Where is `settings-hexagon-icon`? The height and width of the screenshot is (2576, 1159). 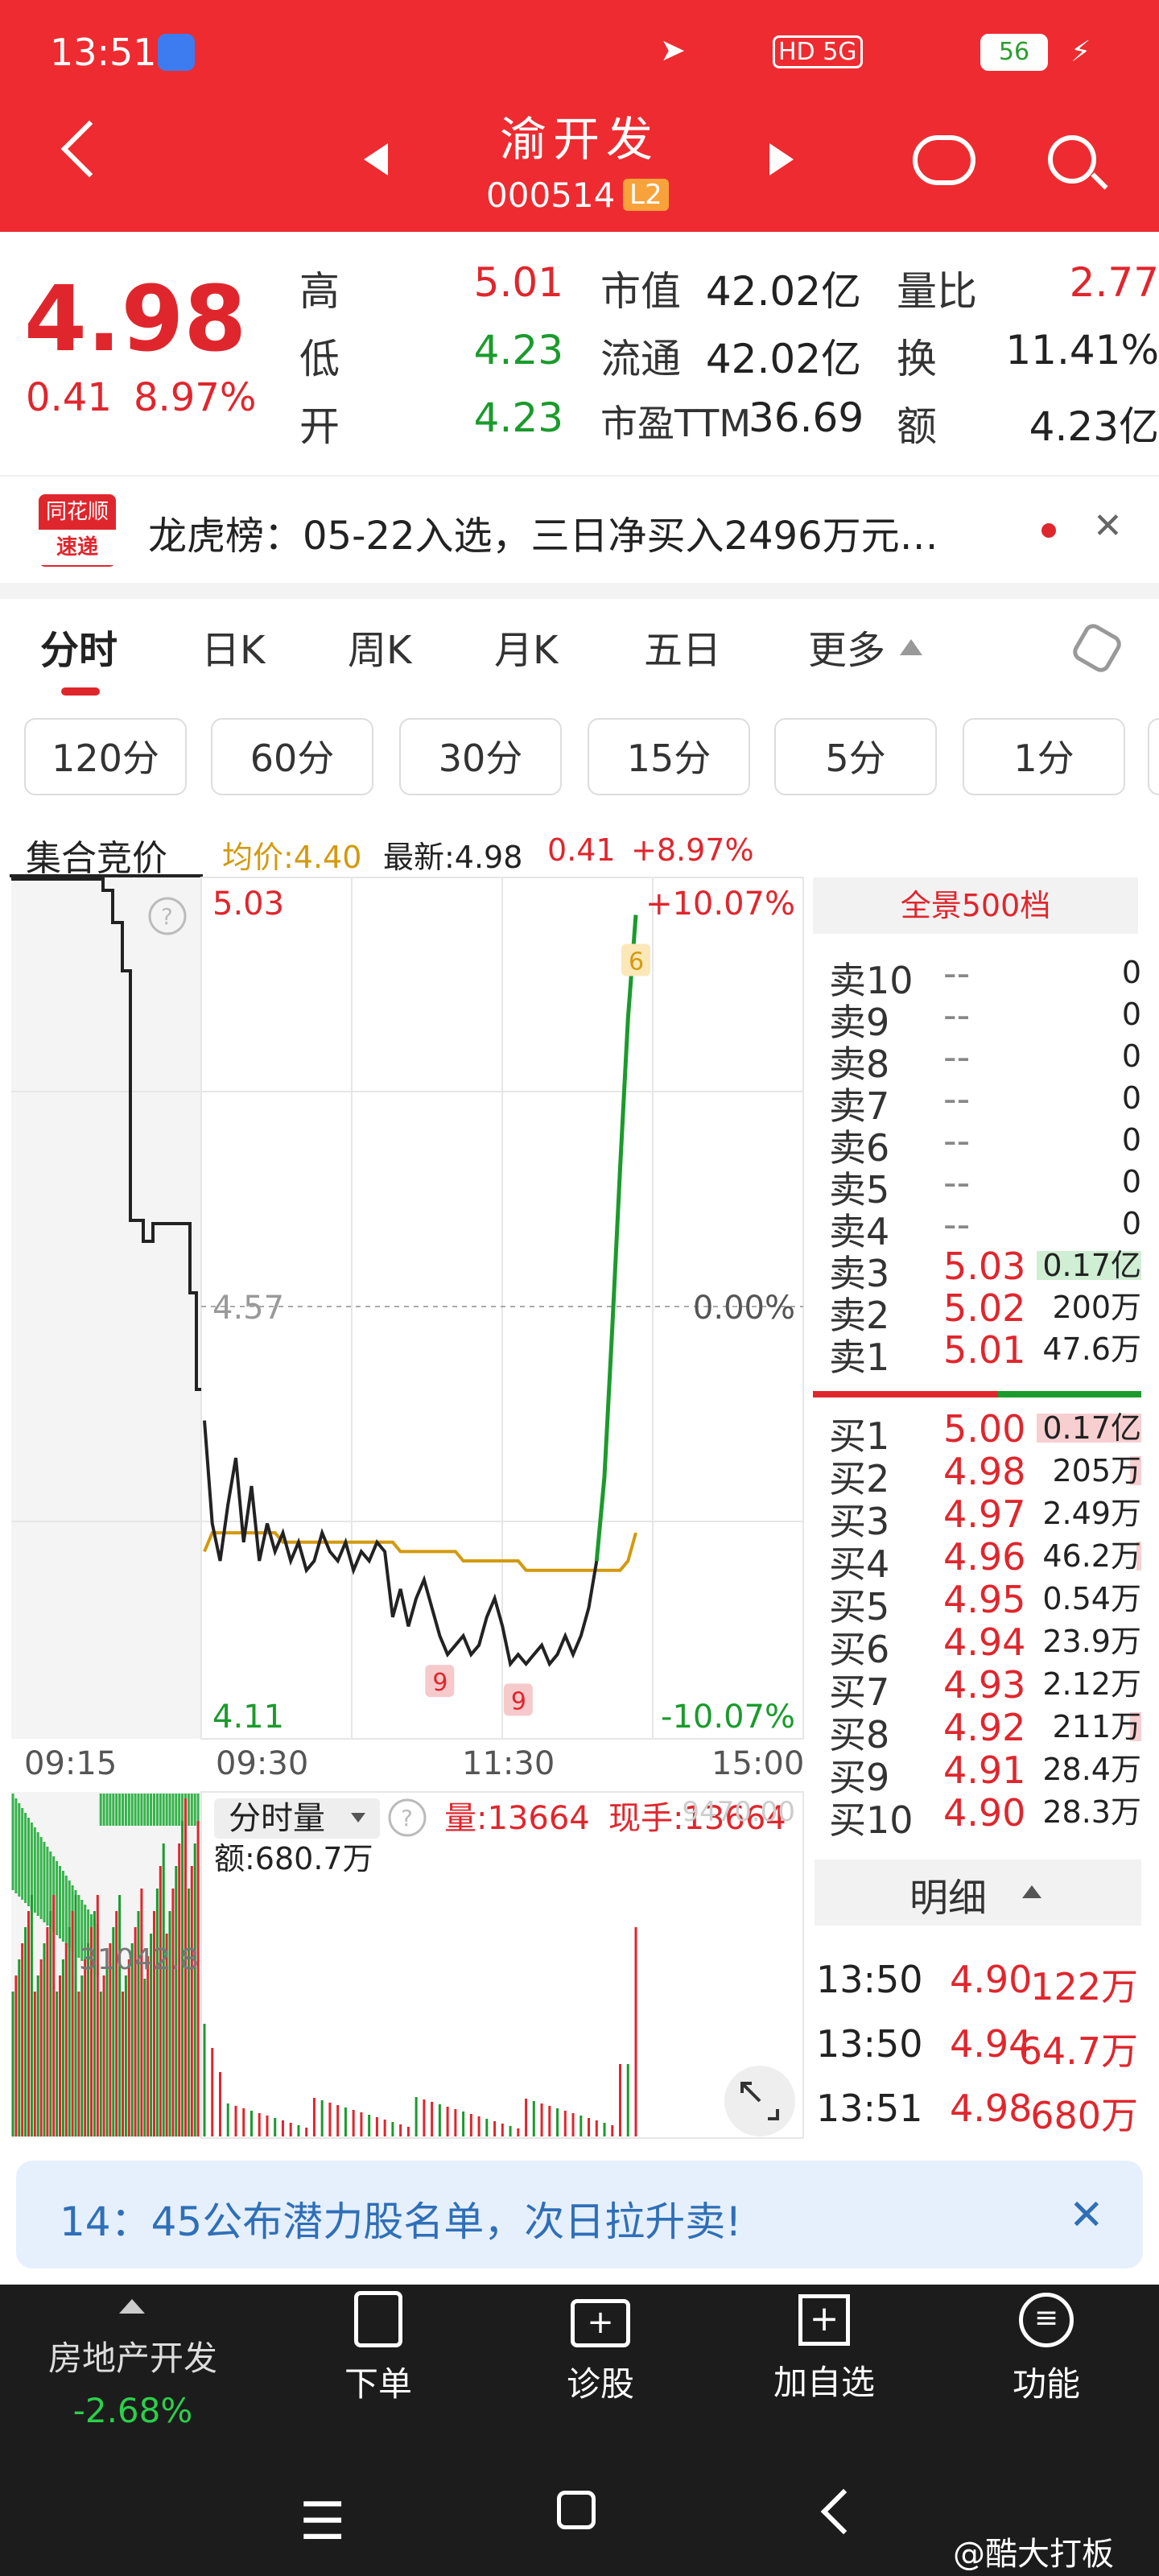 settings-hexagon-icon is located at coordinates (1097, 648).